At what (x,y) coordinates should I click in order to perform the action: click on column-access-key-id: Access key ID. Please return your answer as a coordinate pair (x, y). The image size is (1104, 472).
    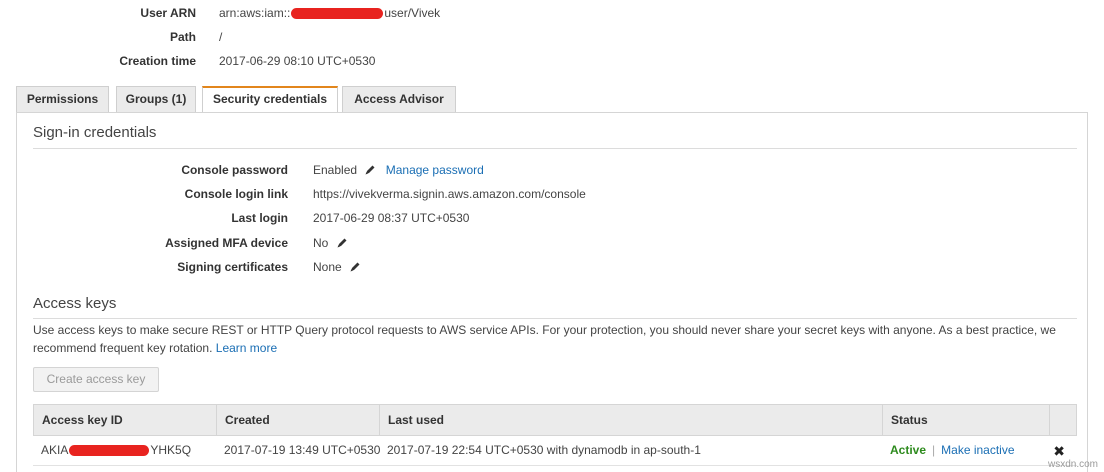
    Looking at the image, I should click on (125, 420).